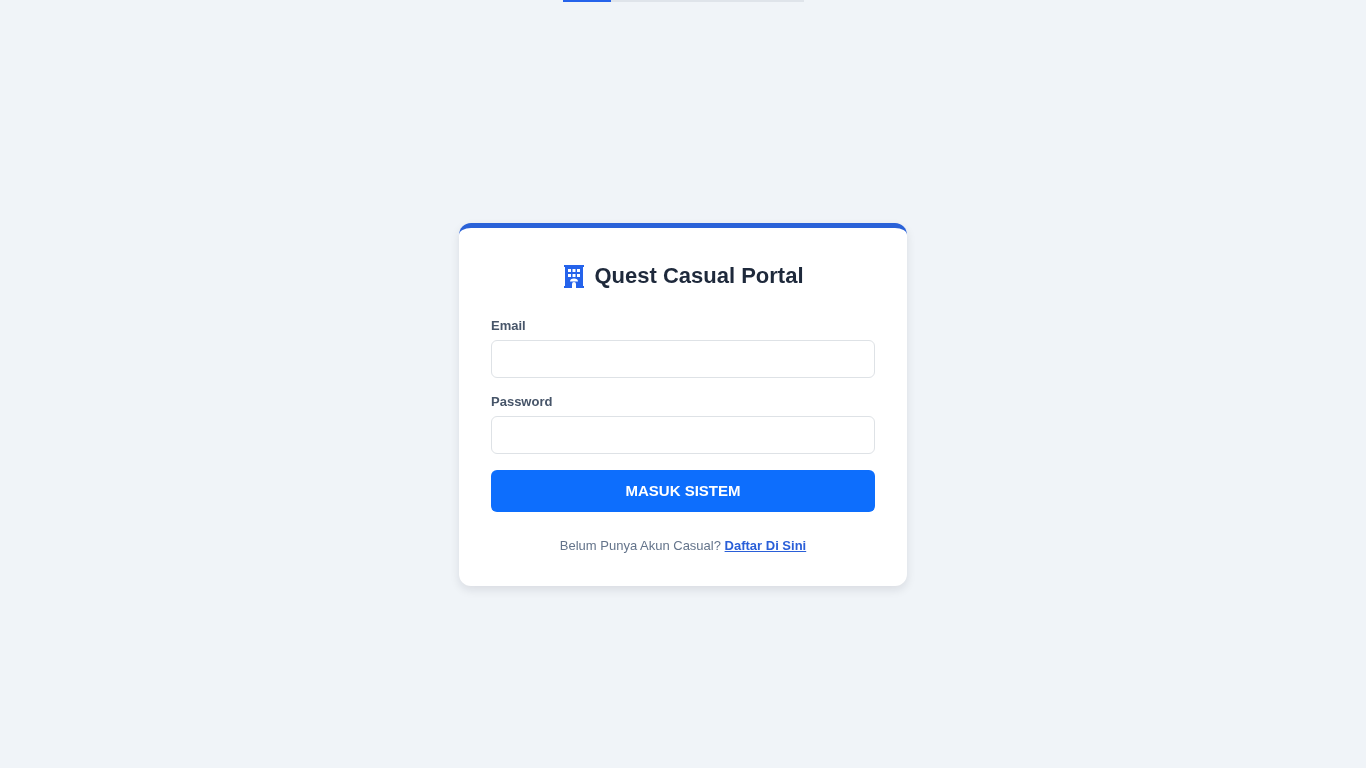 The image size is (1366, 768). I want to click on field-label: Email, so click(508, 325).